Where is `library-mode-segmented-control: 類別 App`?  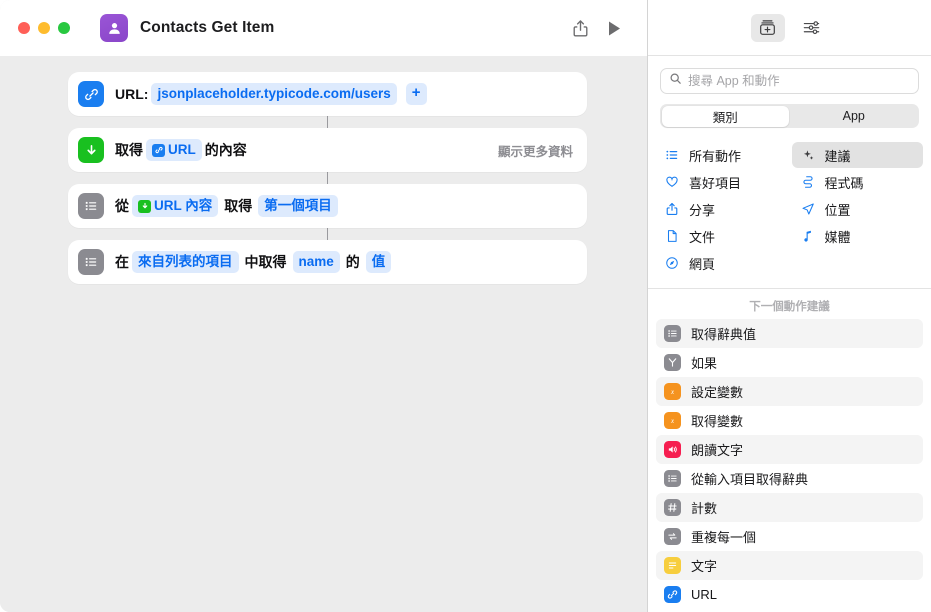 library-mode-segmented-control: 類別 App is located at coordinates (789, 116).